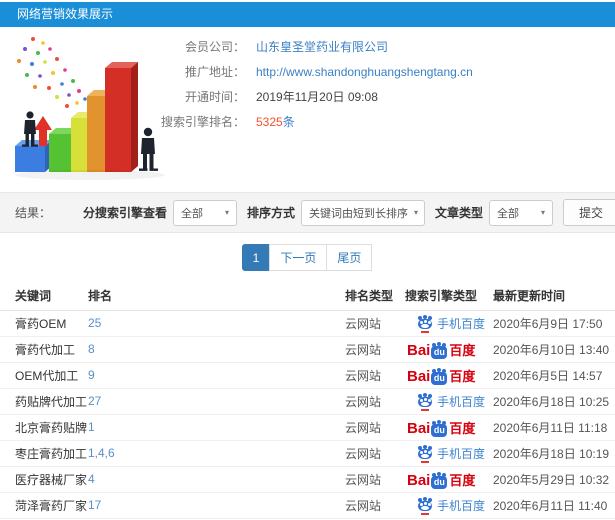  I want to click on table-row: 菏泽膏药厂家 17 云网站 手机百度 2020年6月11日 11:40, so click(307, 505).